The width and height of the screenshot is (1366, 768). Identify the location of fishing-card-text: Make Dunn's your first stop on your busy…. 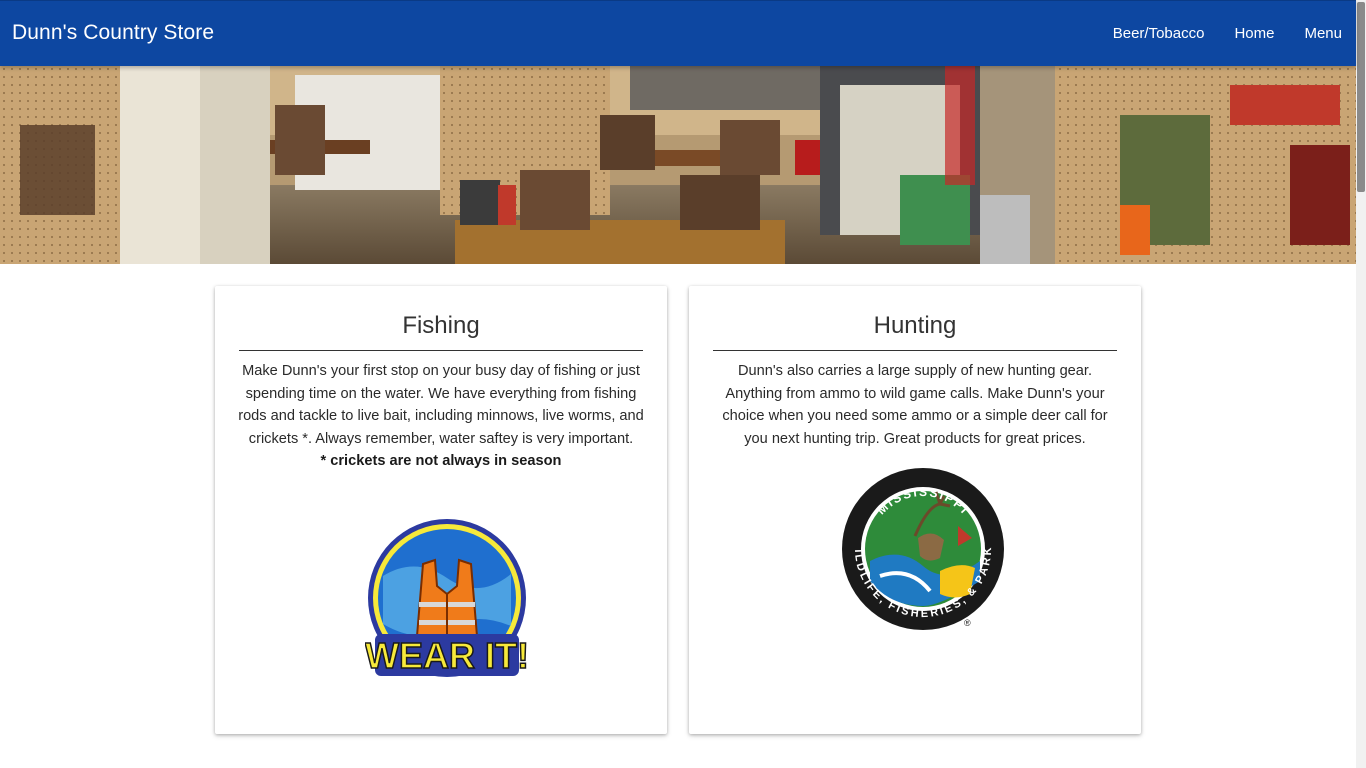
(441, 405).